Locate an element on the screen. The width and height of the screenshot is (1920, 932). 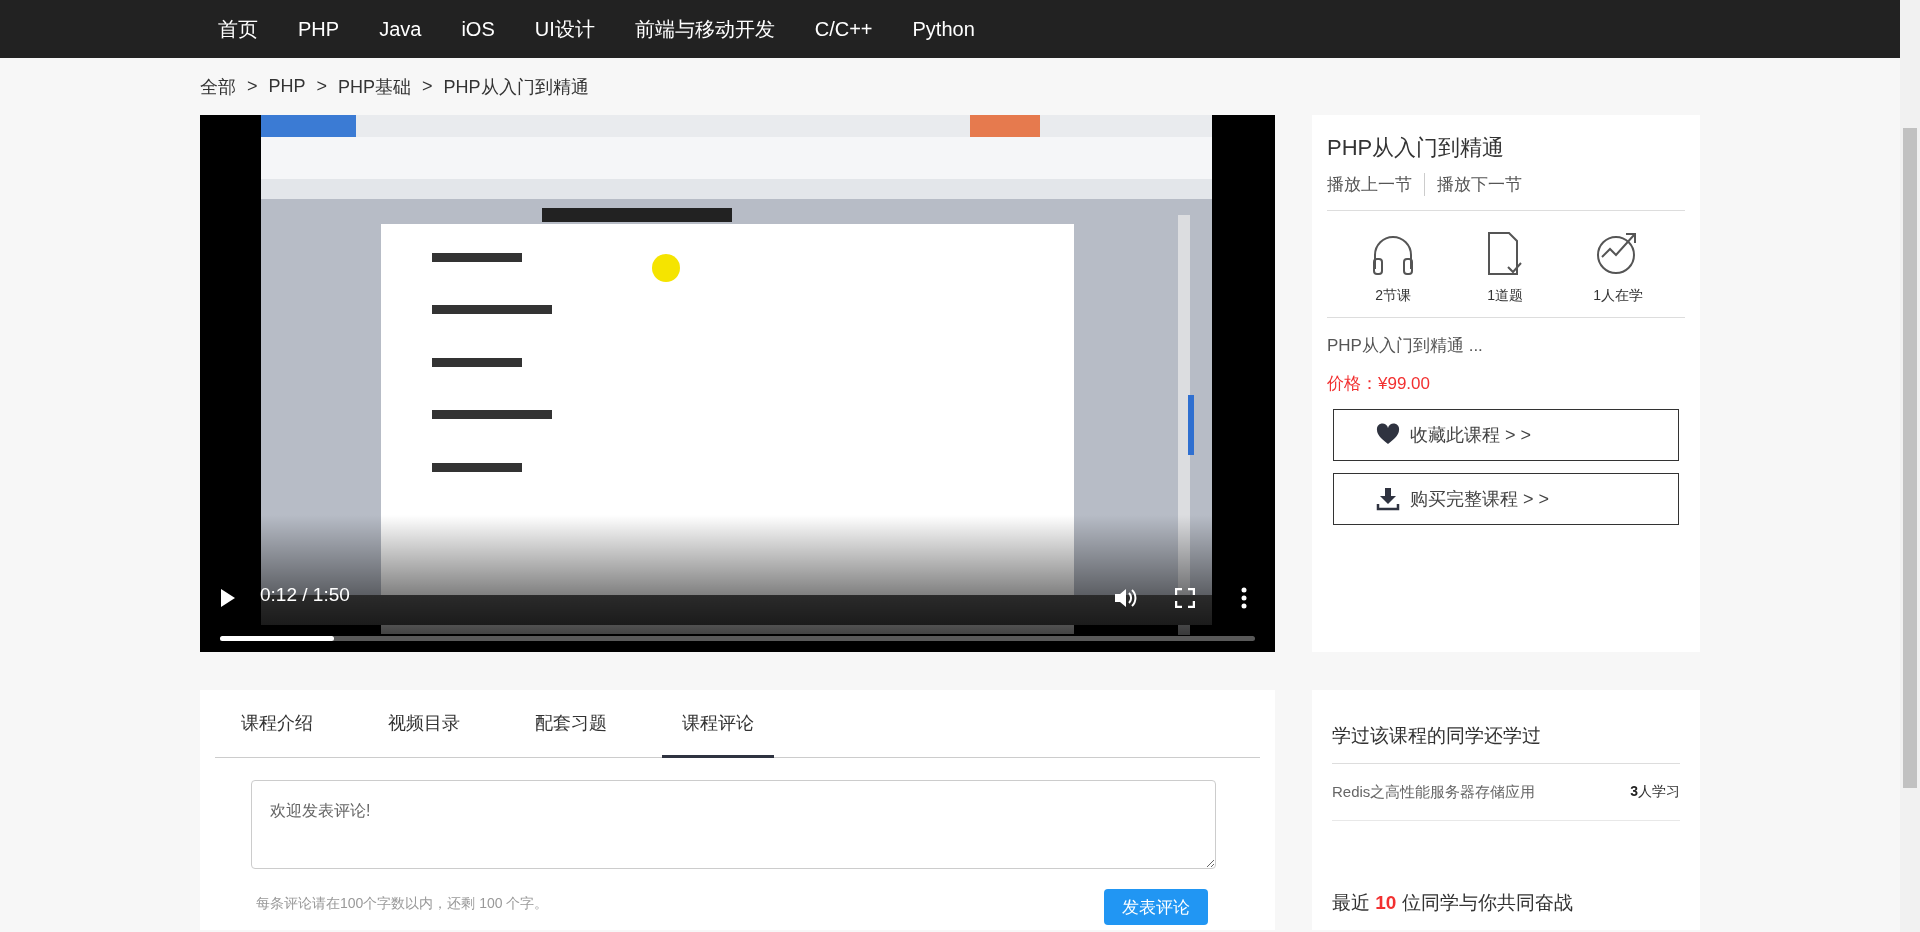
volume-icon is located at coordinates (1125, 598).